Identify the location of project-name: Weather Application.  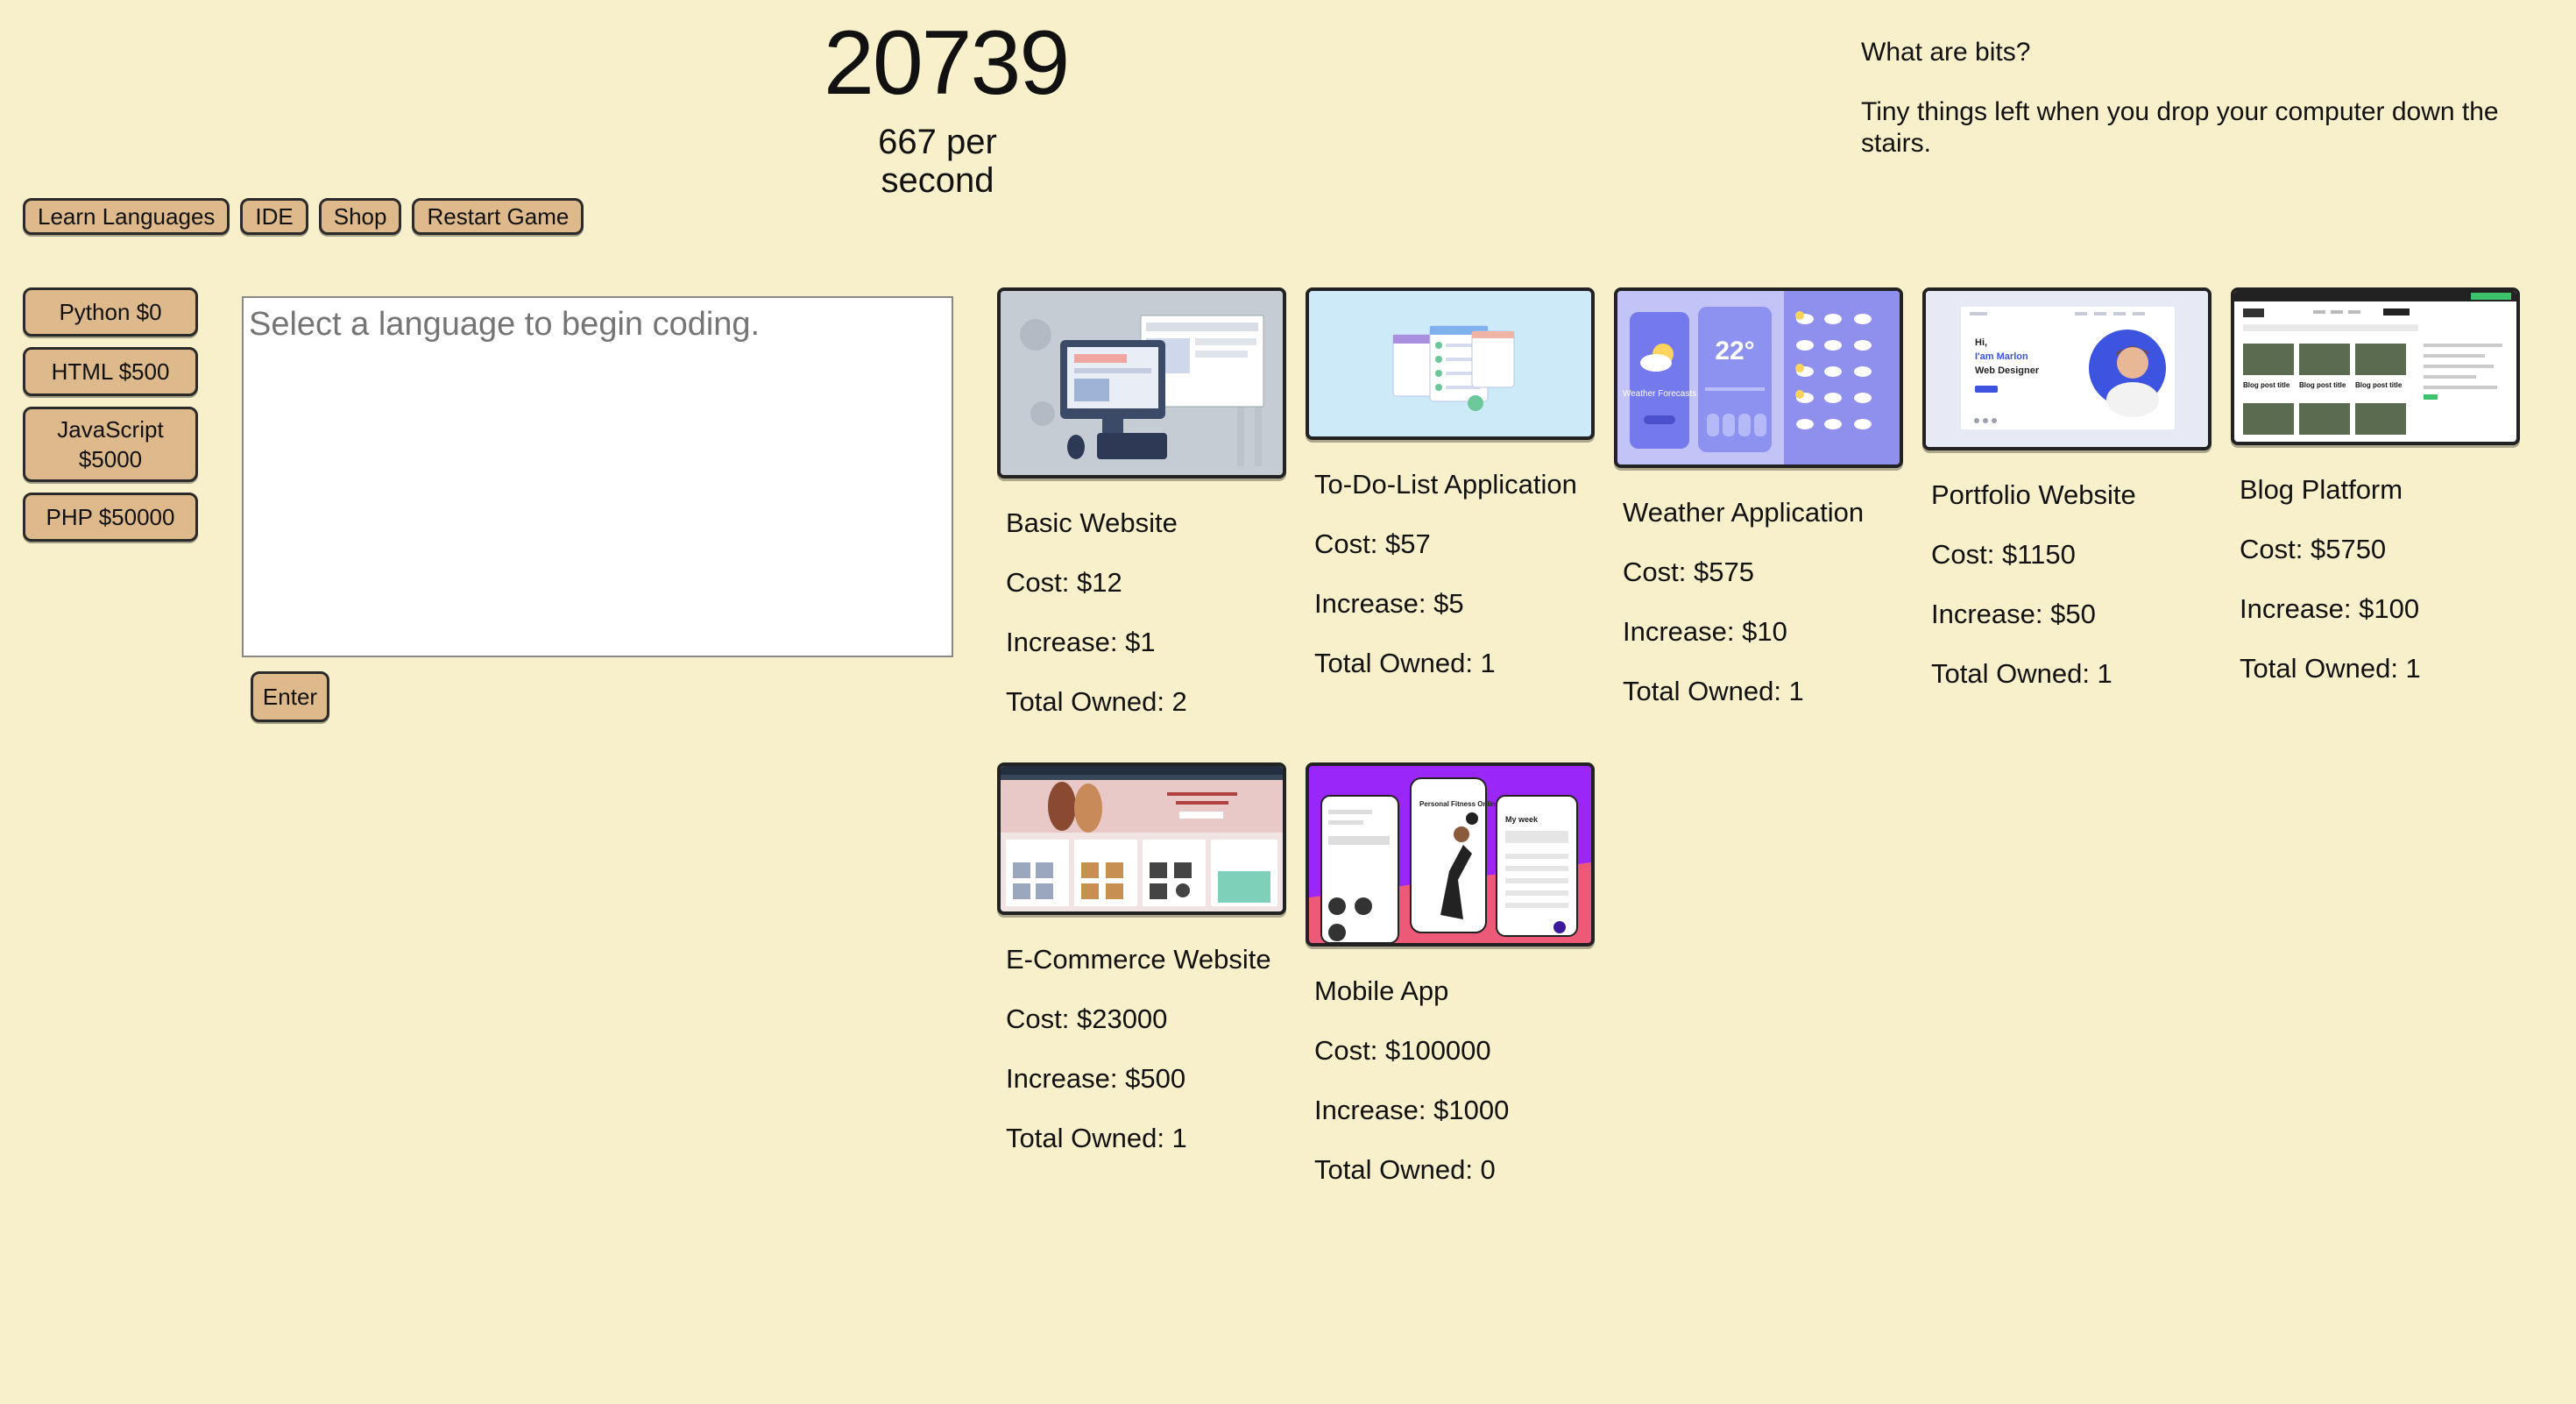
(1744, 512).